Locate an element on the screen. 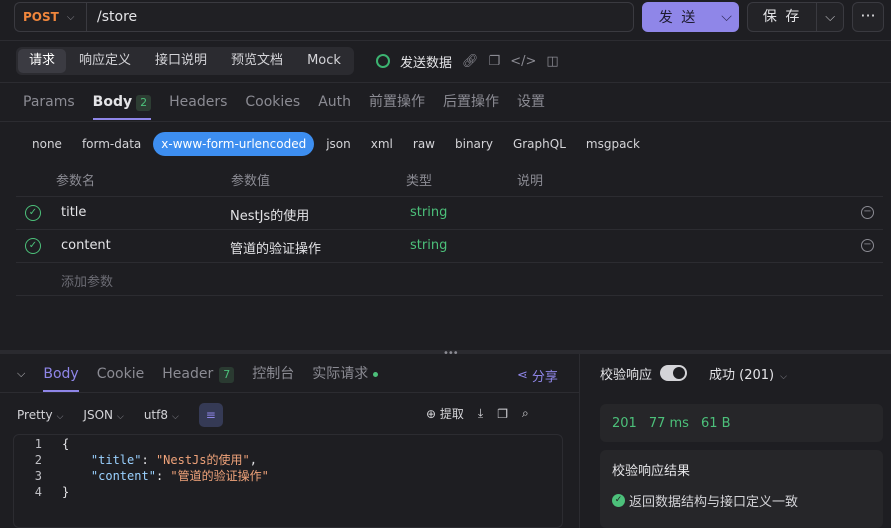 Image resolution: width=891 pixels, height=528 pixels. body-type-raw: raw is located at coordinates (424, 144).